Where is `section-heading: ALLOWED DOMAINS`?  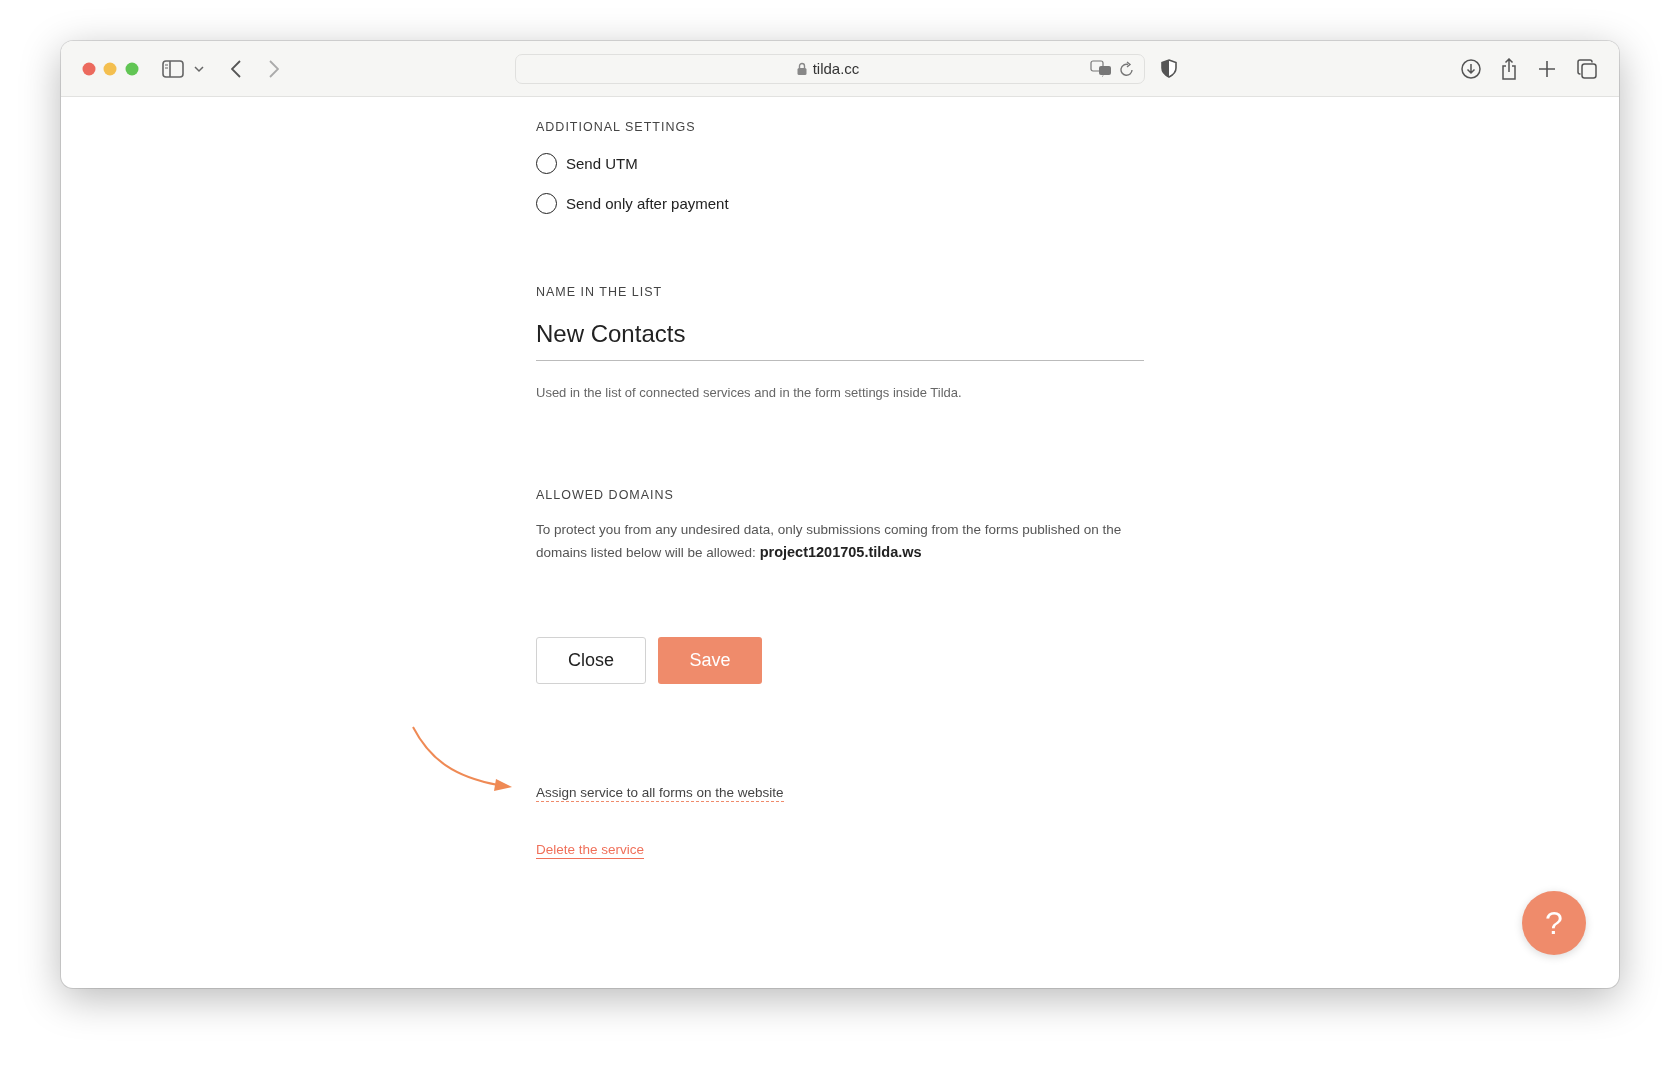
section-heading: ALLOWED DOMAINS is located at coordinates (605, 495).